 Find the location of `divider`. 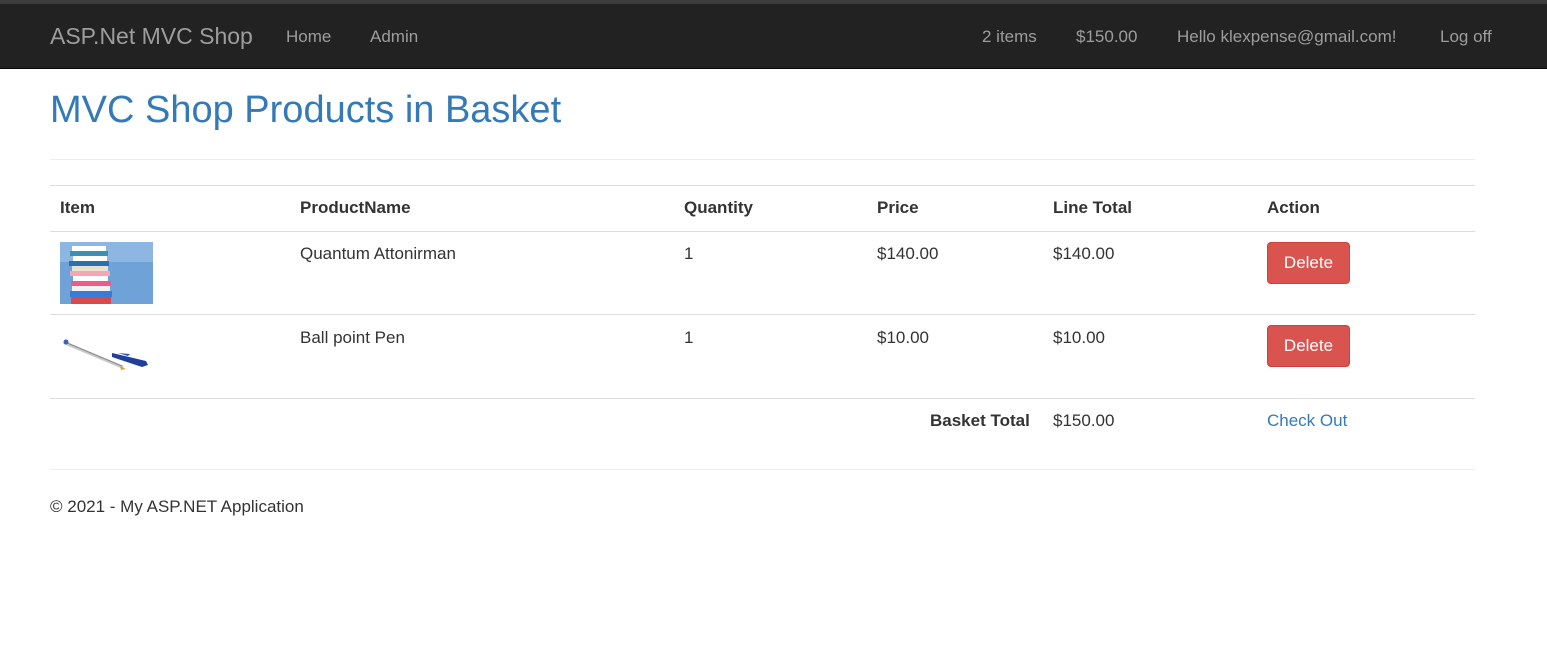

divider is located at coordinates (762, 159).